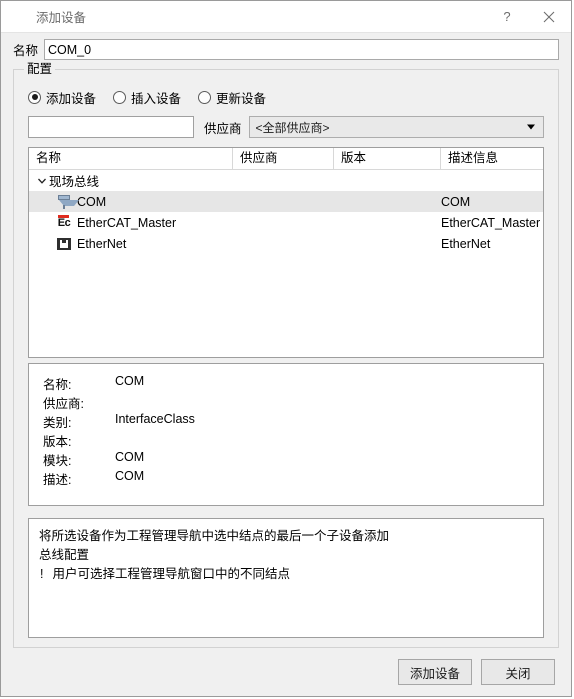 The width and height of the screenshot is (574, 699). What do you see at coordinates (57, 461) in the screenshot?
I see `detail-key: 模块:` at bounding box center [57, 461].